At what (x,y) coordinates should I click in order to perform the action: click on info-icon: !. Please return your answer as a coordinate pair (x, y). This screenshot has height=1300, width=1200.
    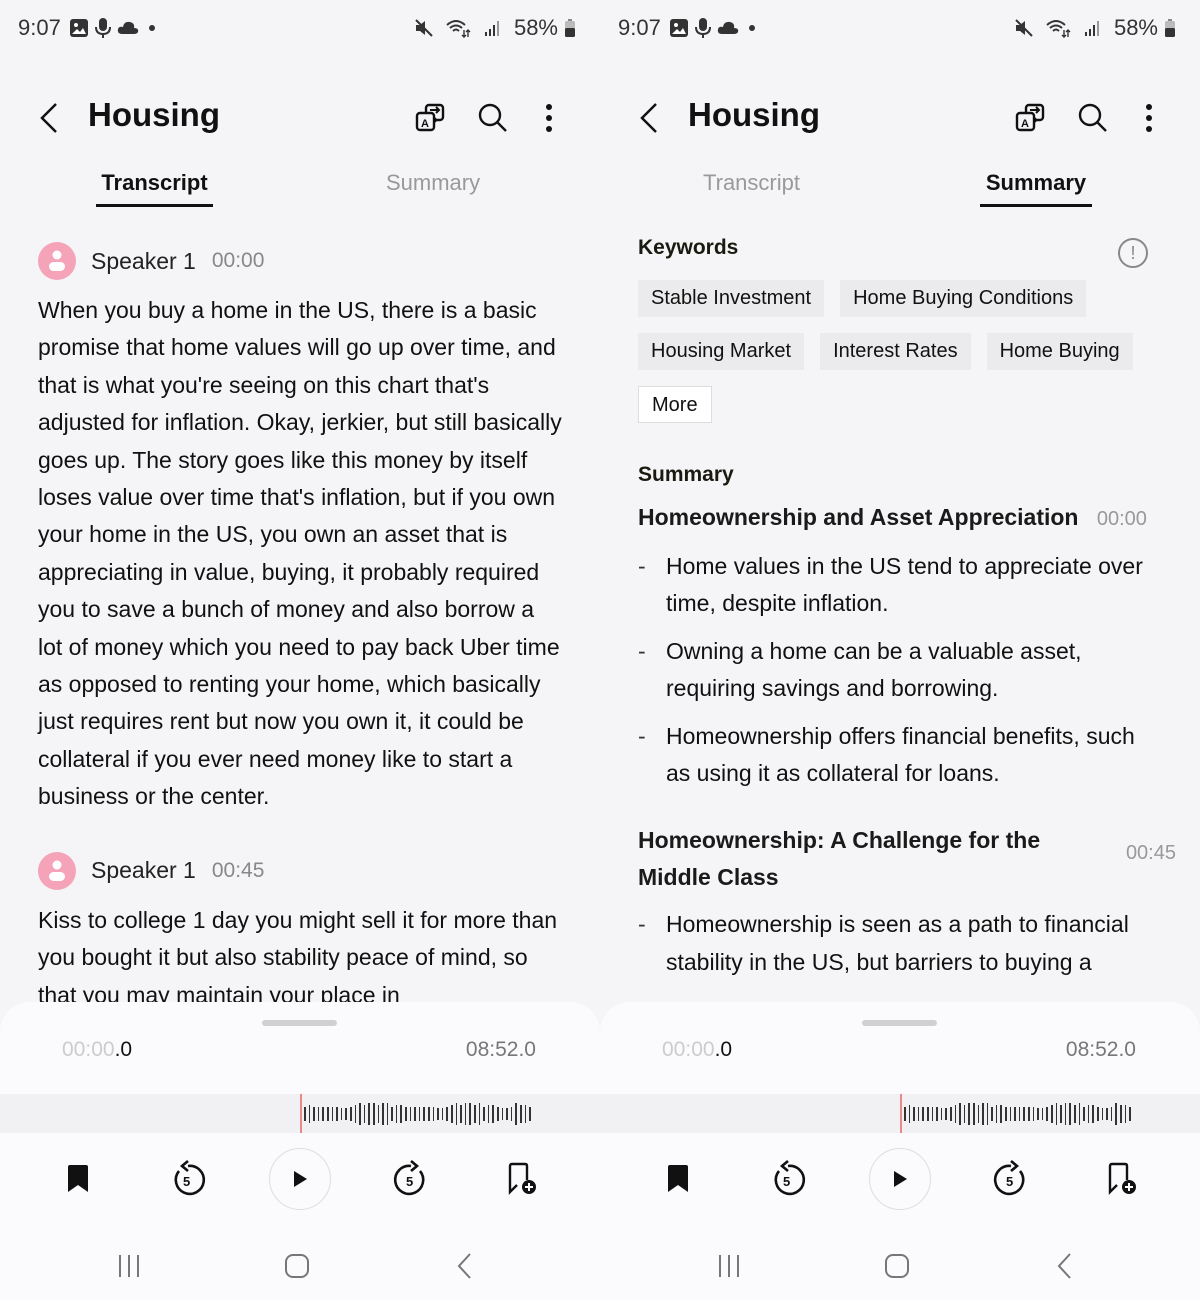
    Looking at the image, I should click on (1133, 253).